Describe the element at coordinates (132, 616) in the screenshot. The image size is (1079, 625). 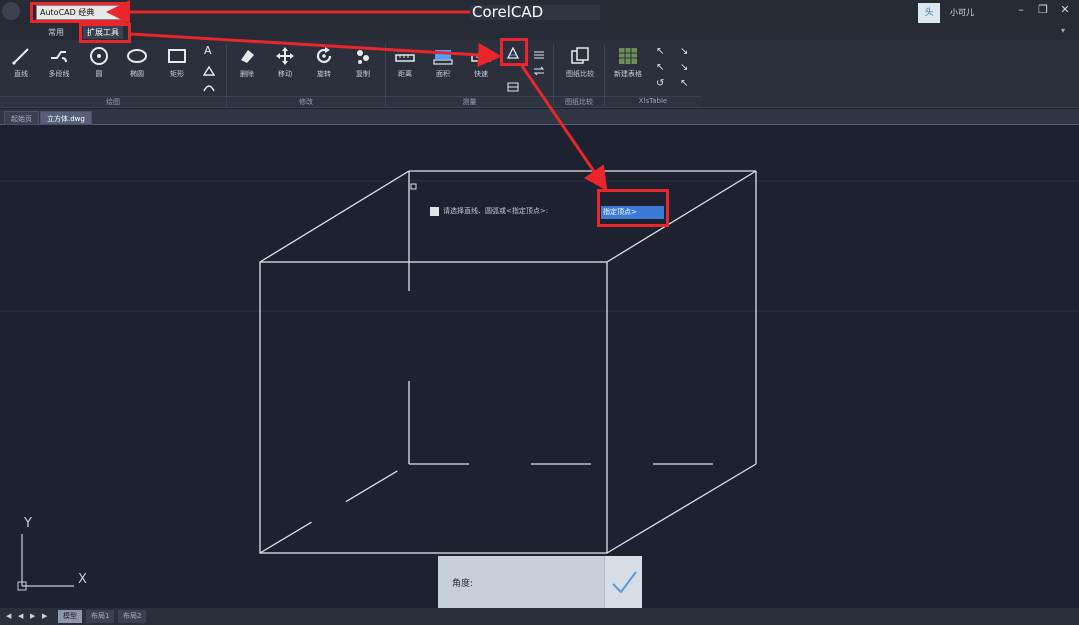
I see `tab-layout2: 布局2` at that location.